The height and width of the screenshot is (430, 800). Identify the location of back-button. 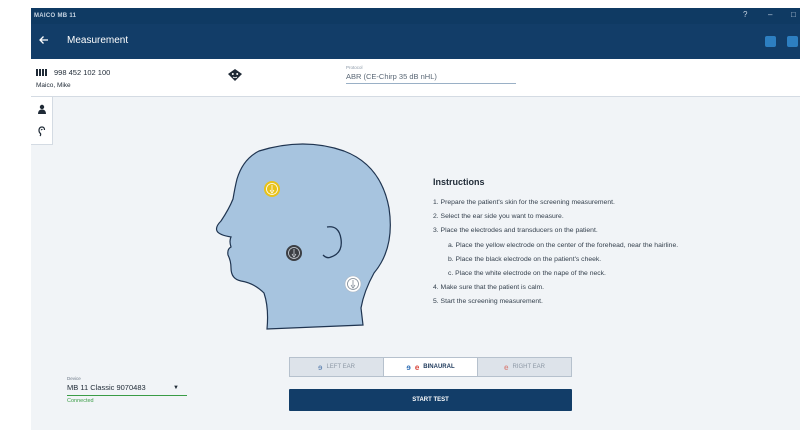
(44, 40).